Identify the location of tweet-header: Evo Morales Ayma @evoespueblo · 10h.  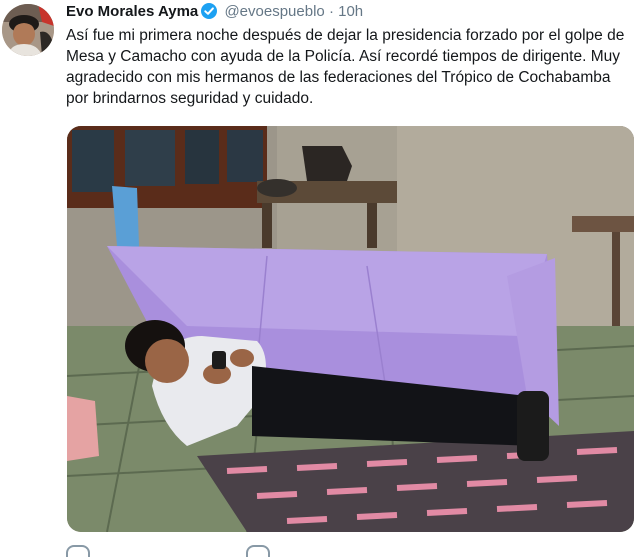
(214, 13).